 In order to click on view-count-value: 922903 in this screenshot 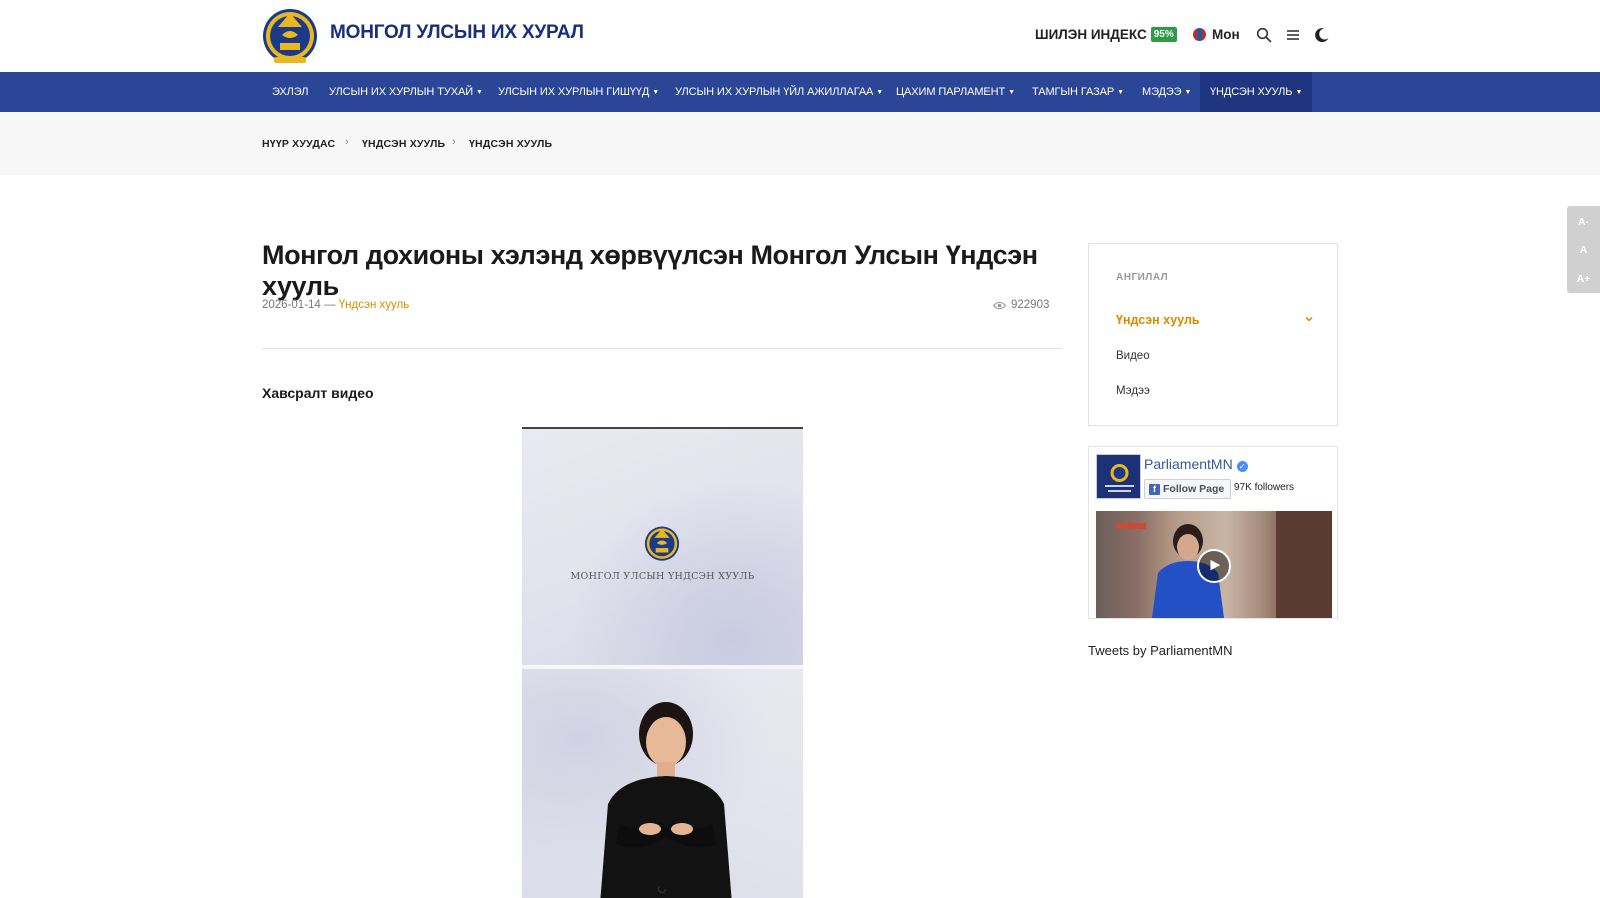, I will do `click(1030, 305)`.